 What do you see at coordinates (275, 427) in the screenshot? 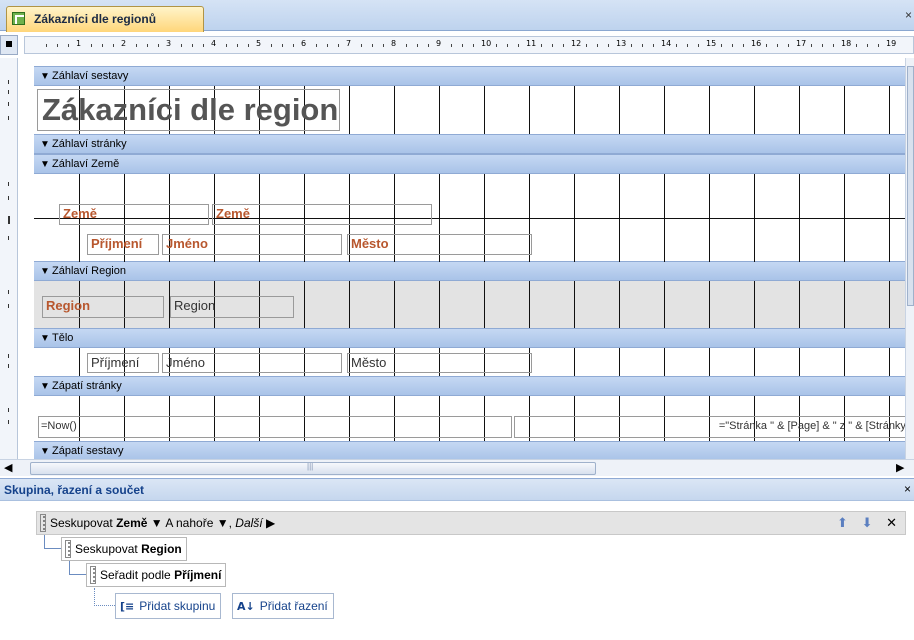
I see `now-field: =Now()` at bounding box center [275, 427].